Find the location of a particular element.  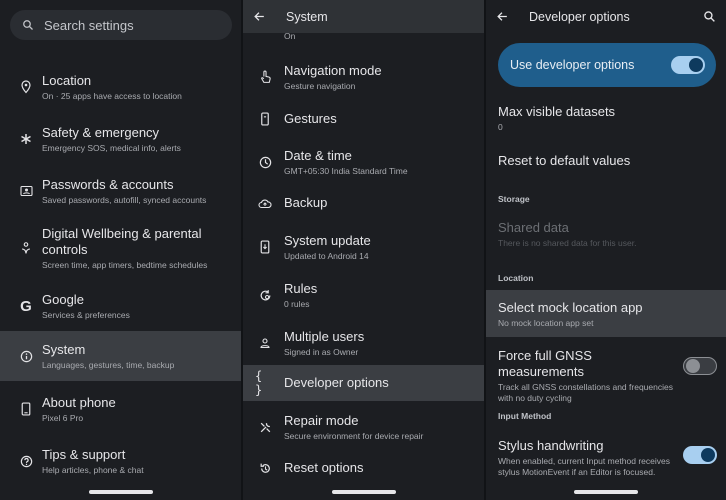

item-title: System is located at coordinates (64, 349).